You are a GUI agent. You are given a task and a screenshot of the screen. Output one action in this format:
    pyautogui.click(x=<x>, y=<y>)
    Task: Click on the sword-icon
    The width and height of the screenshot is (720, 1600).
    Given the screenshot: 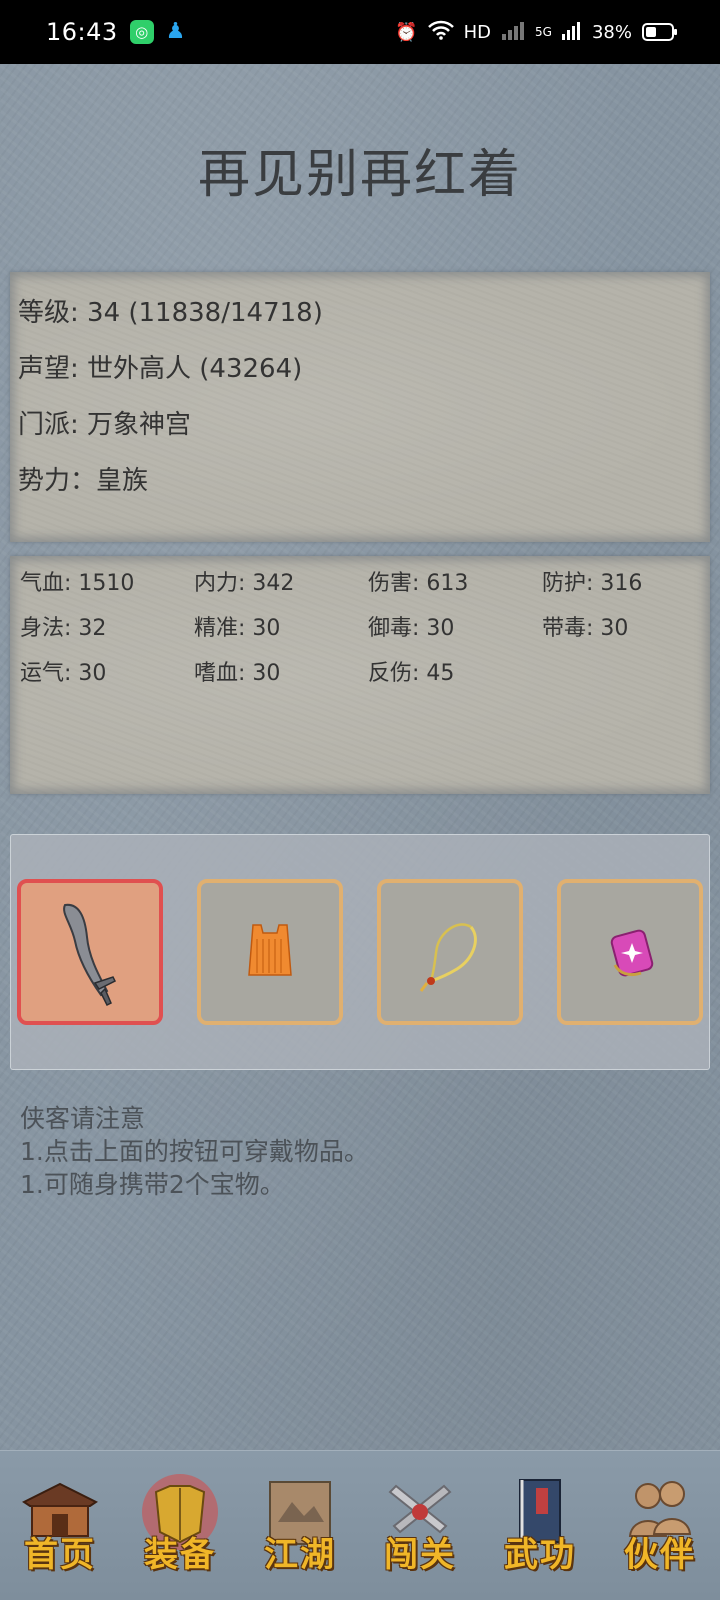 What is the action you would take?
    pyautogui.click(x=90, y=955)
    